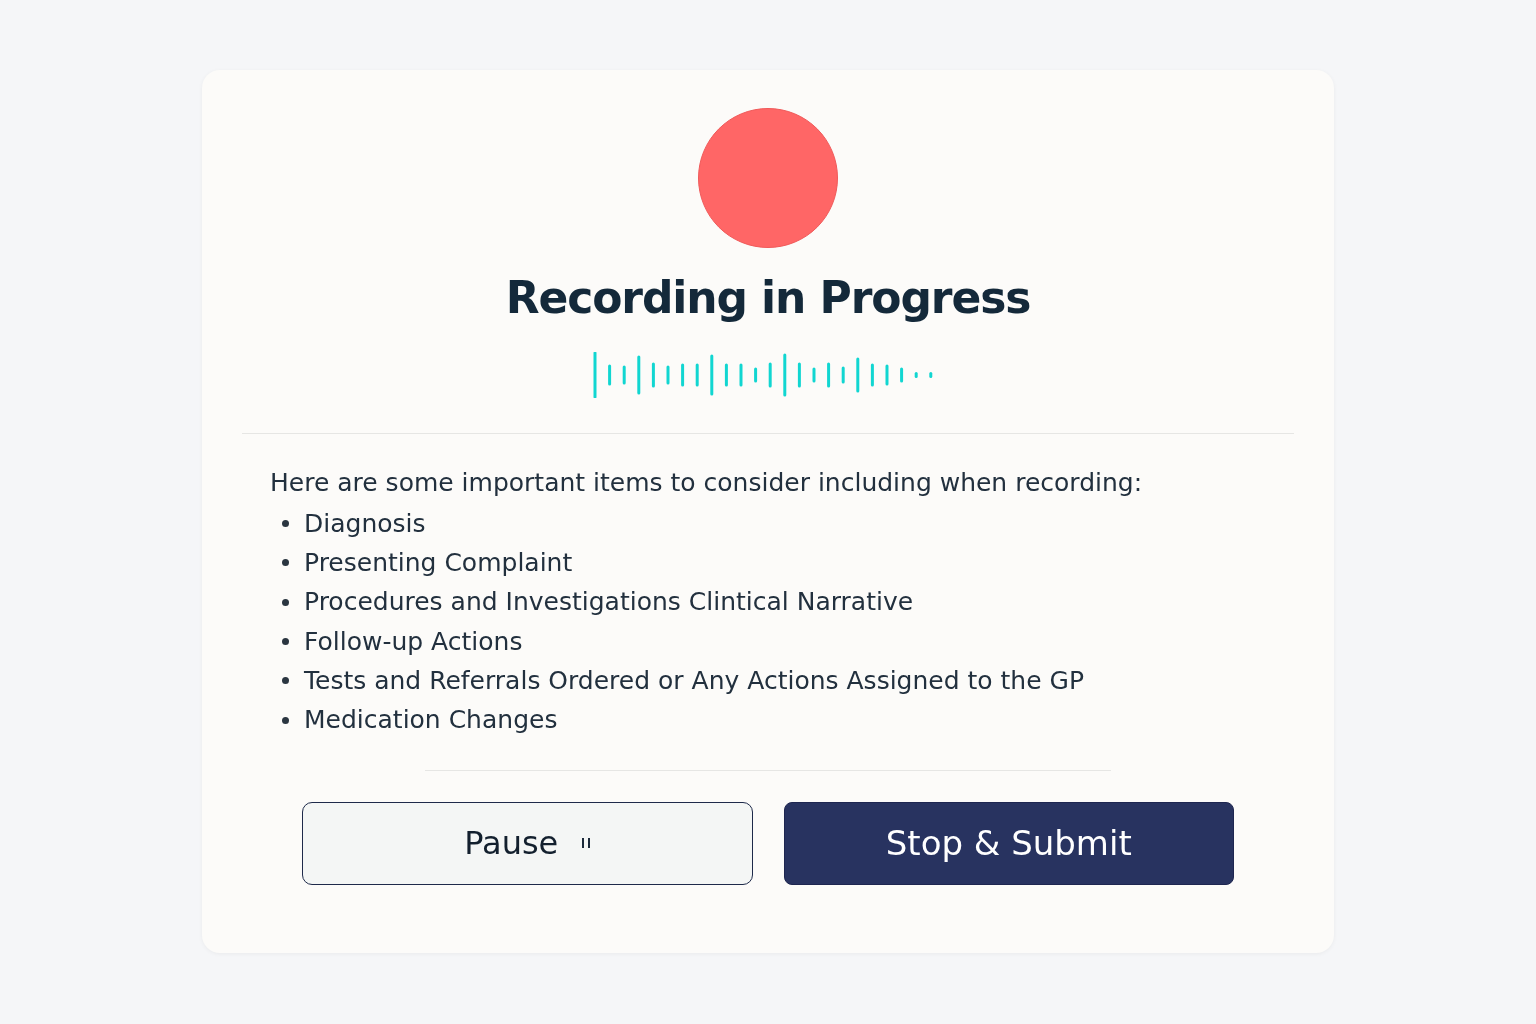  What do you see at coordinates (694, 681) in the screenshot?
I see `checklist-item: Tests and Referrals Ordered or Any Actions Assigned to the GP` at bounding box center [694, 681].